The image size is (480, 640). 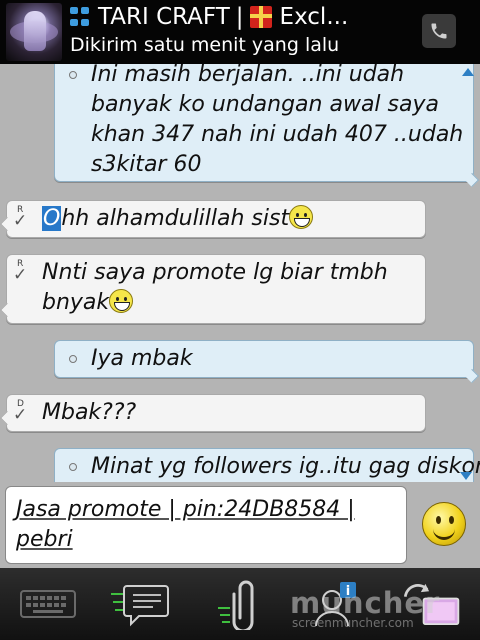 I want to click on text-cursor: O, so click(x=52, y=218).